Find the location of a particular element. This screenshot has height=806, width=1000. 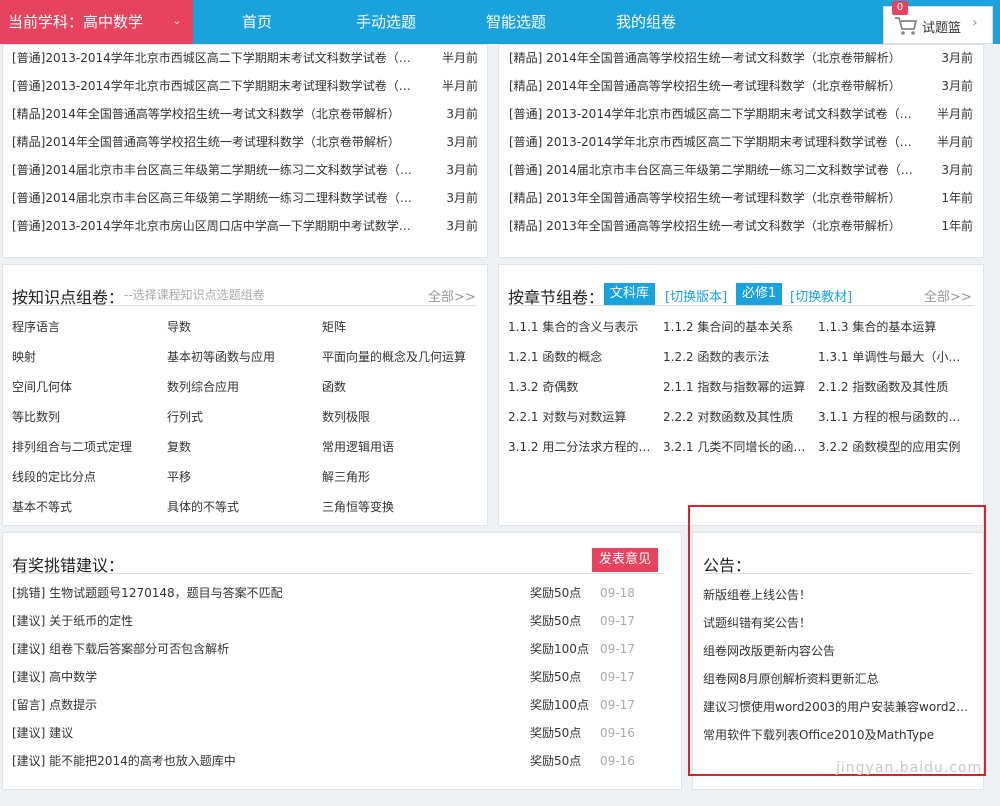

knowledge-point: 数列极限 is located at coordinates (402, 416).